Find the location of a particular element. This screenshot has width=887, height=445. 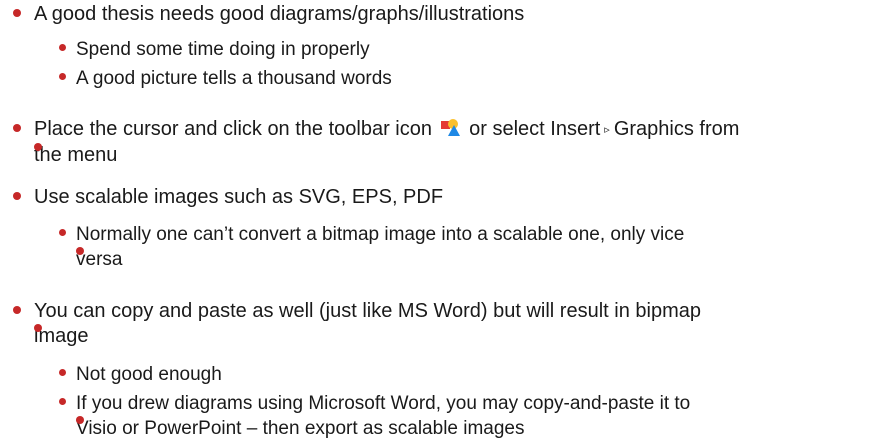

subbullet-picture-words: A good picture tells a thousand words is located at coordinates (225, 78).